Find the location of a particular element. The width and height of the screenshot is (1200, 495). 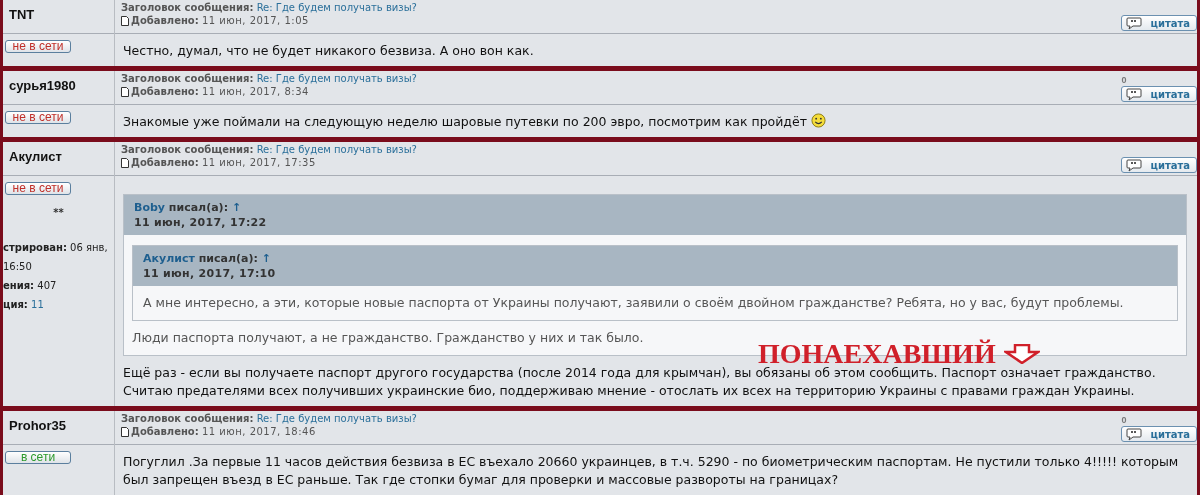

post-text: Знакомые уже поймали на следующую неделю шаровые путевки по 200 эвро, посмотрим как пройдёт is located at coordinates (655, 122).